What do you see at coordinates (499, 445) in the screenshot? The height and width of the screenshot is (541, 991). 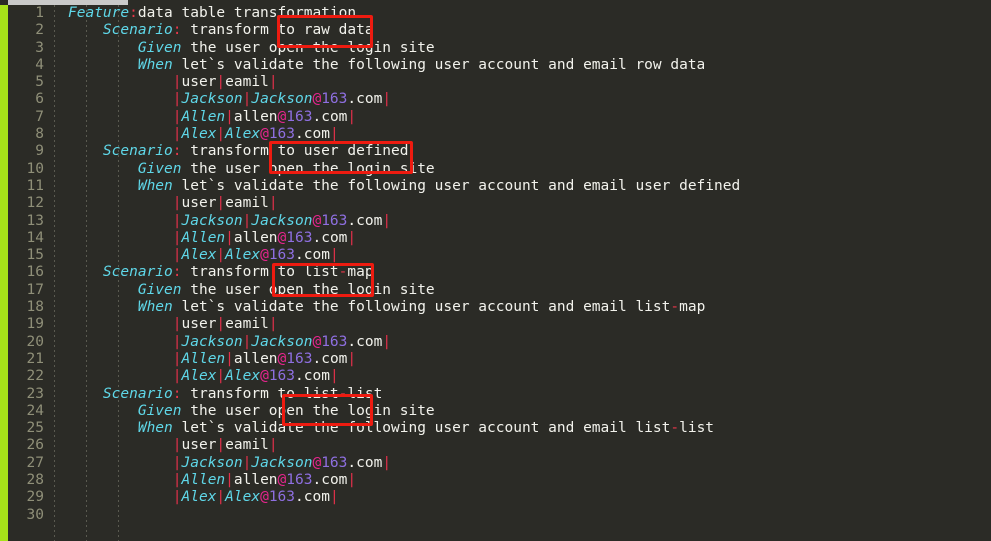 I see `code-line: 26 |user|eamil|` at bounding box center [499, 445].